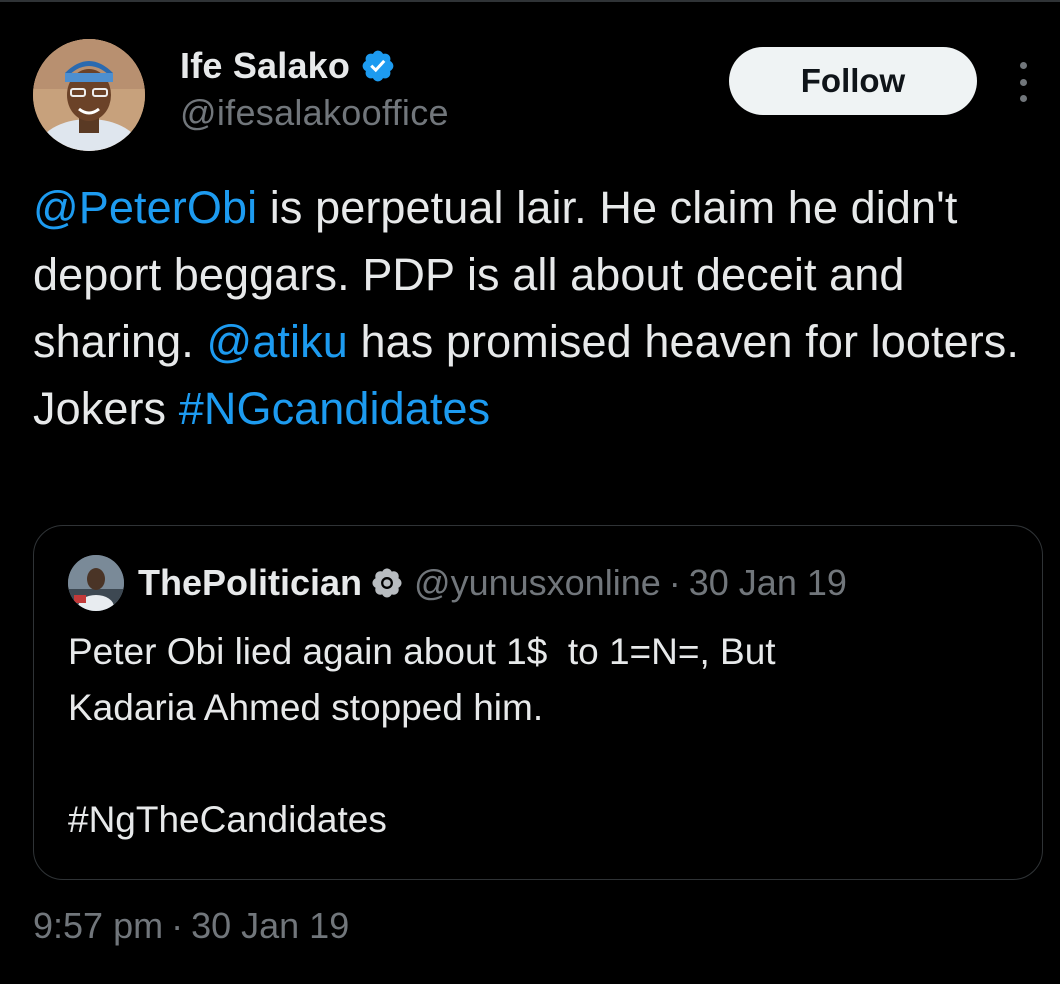 This screenshot has height=984, width=1060. What do you see at coordinates (277, 341) in the screenshot?
I see `mention-link: @atiku` at bounding box center [277, 341].